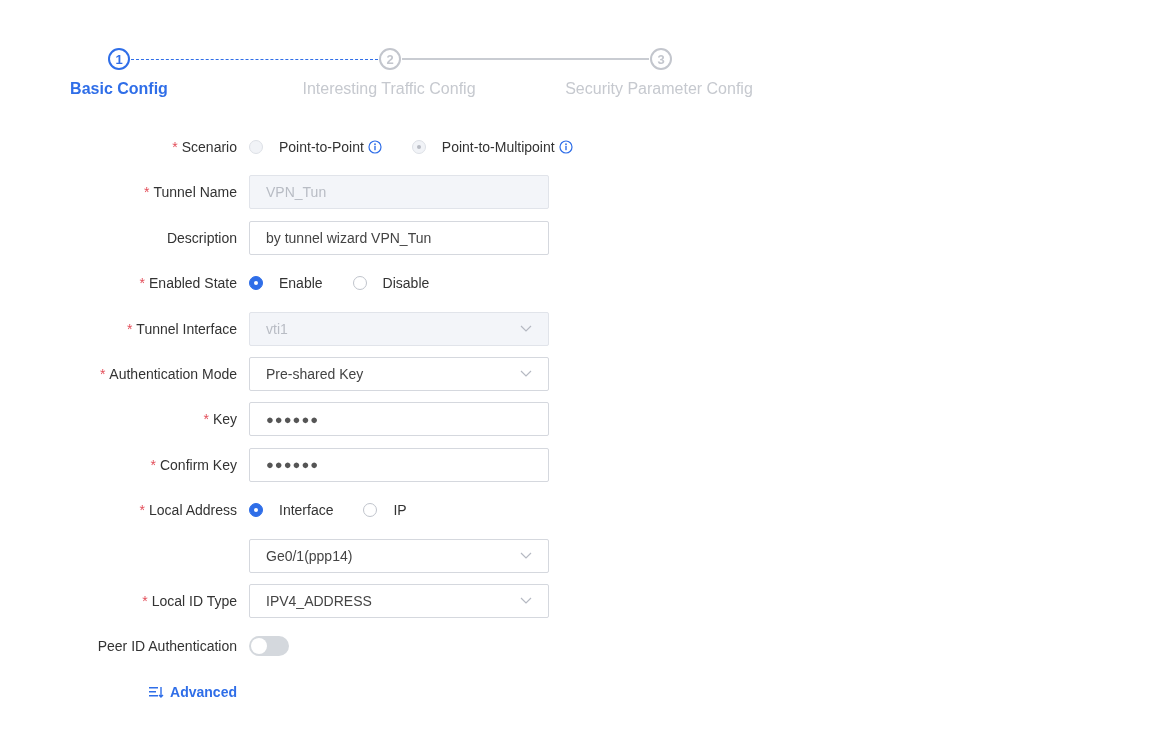  I want to click on radio-option: Interface, so click(291, 510).